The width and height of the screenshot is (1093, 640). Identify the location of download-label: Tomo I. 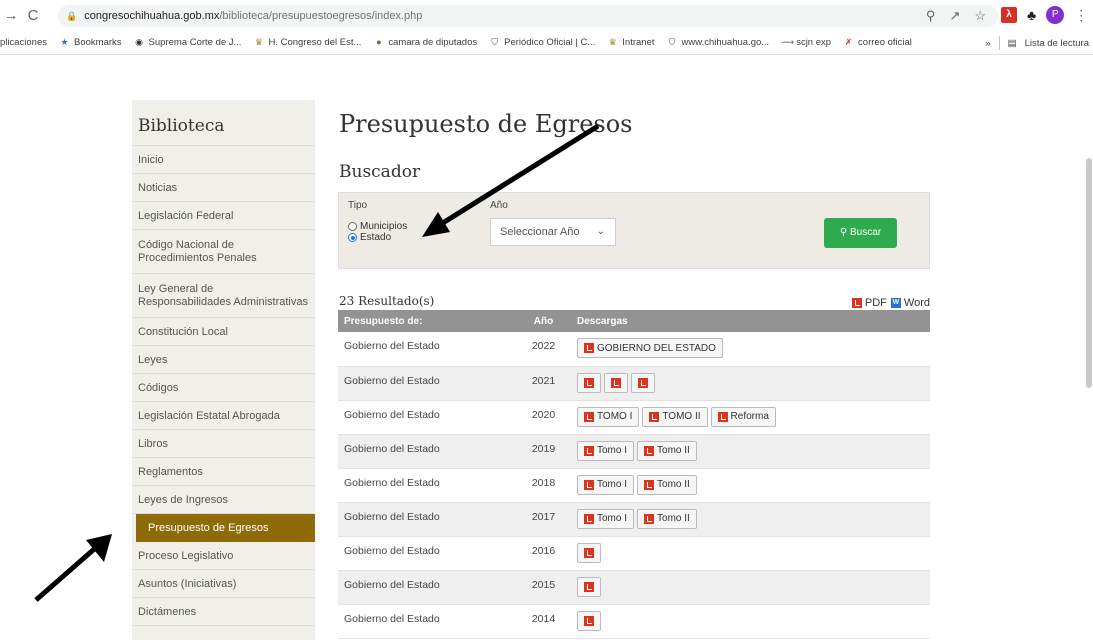
(612, 450).